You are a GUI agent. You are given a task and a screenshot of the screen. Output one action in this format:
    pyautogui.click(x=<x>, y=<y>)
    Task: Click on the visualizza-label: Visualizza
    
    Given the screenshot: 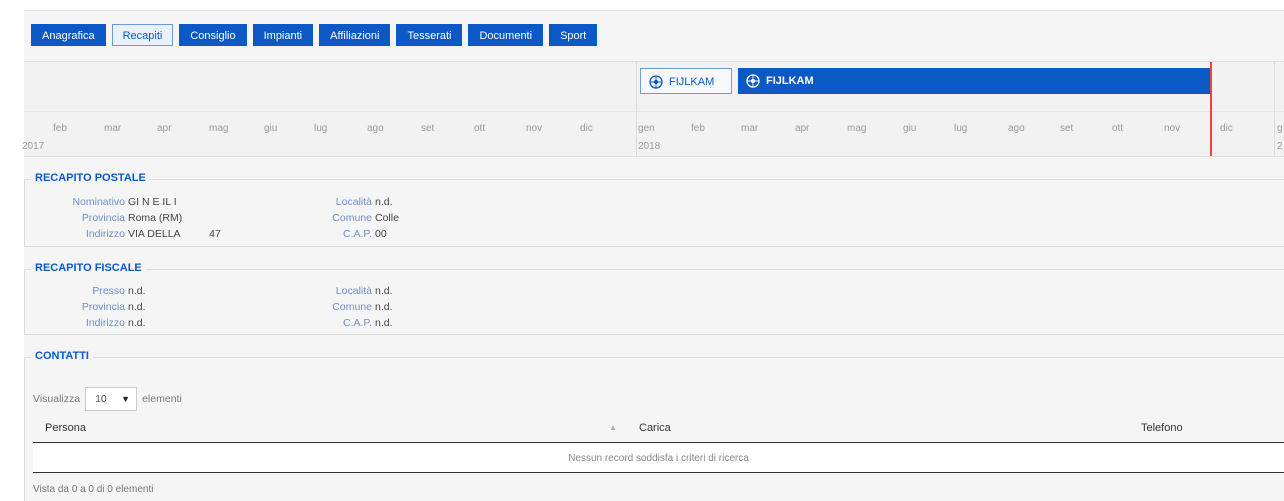 What is the action you would take?
    pyautogui.click(x=57, y=399)
    